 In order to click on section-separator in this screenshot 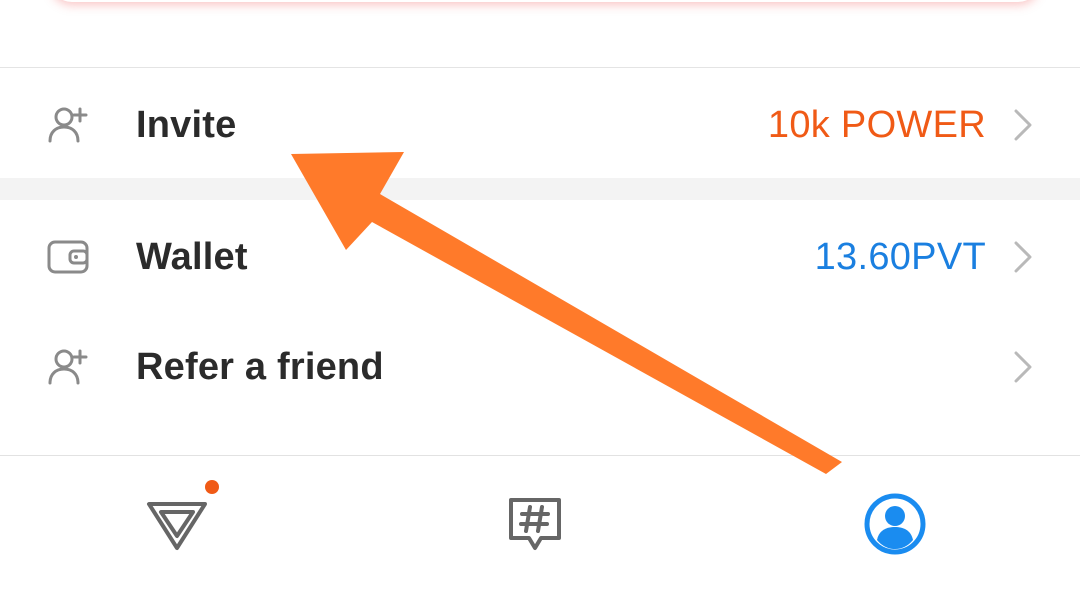, I will do `click(540, 189)`.